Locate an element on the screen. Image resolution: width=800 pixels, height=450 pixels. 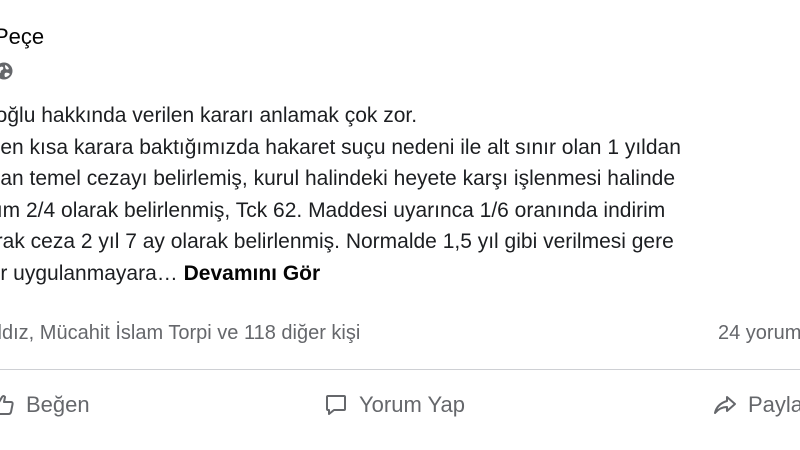
like-label: Beğen is located at coordinates (58, 404).